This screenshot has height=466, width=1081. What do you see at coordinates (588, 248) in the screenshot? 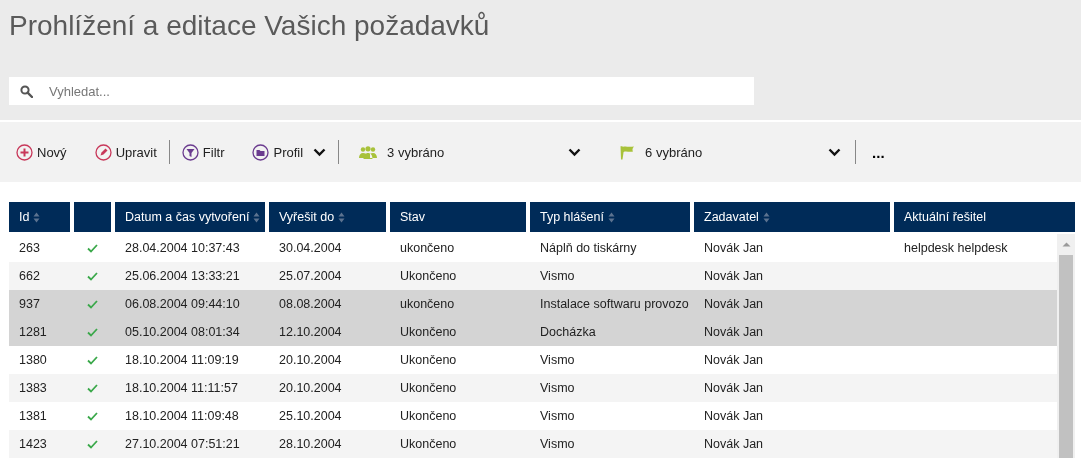
I see `table-cell: Náplň do tiskárny` at bounding box center [588, 248].